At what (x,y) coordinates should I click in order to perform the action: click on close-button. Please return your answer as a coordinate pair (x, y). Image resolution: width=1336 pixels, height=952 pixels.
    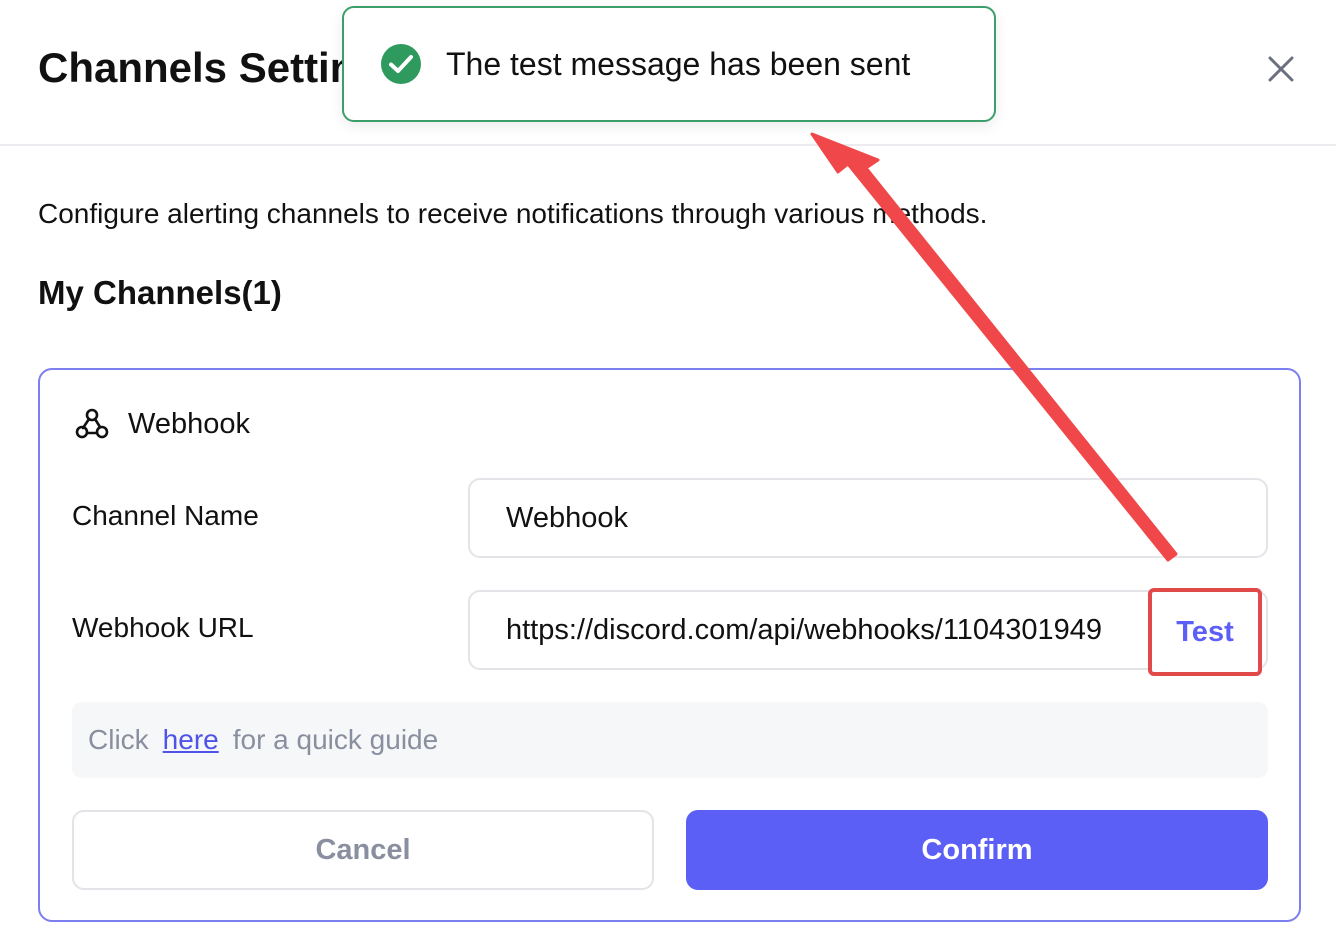
    Looking at the image, I should click on (1281, 69).